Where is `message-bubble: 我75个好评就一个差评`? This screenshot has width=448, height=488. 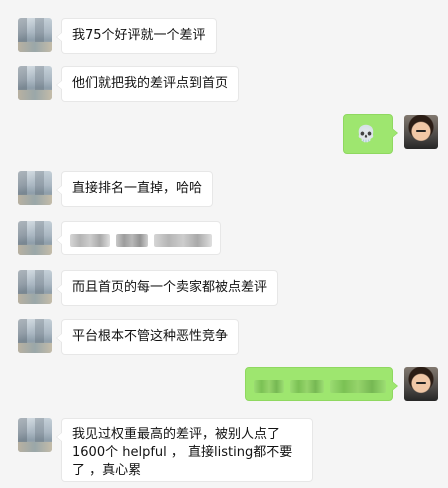
message-bubble: 我75个好评就一个差评 is located at coordinates (136, 36).